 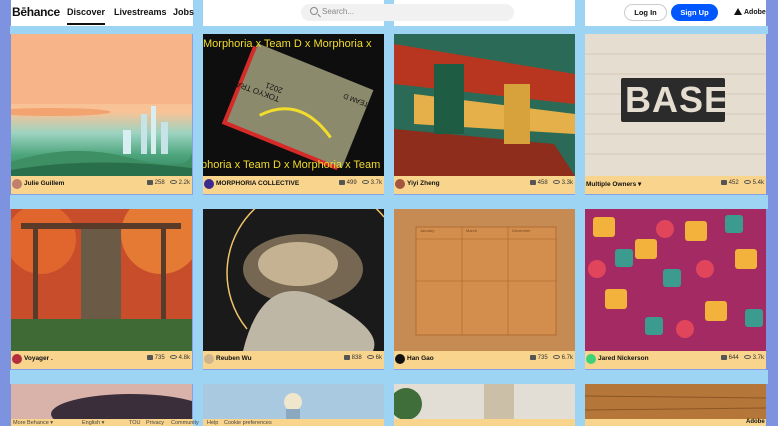 What do you see at coordinates (38, 358) in the screenshot?
I see `owner-name: Voyager .` at bounding box center [38, 358].